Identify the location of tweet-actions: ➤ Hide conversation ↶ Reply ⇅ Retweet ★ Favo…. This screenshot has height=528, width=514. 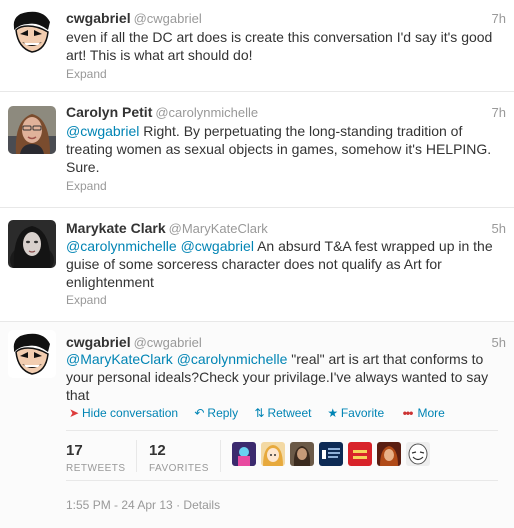
(262, 414).